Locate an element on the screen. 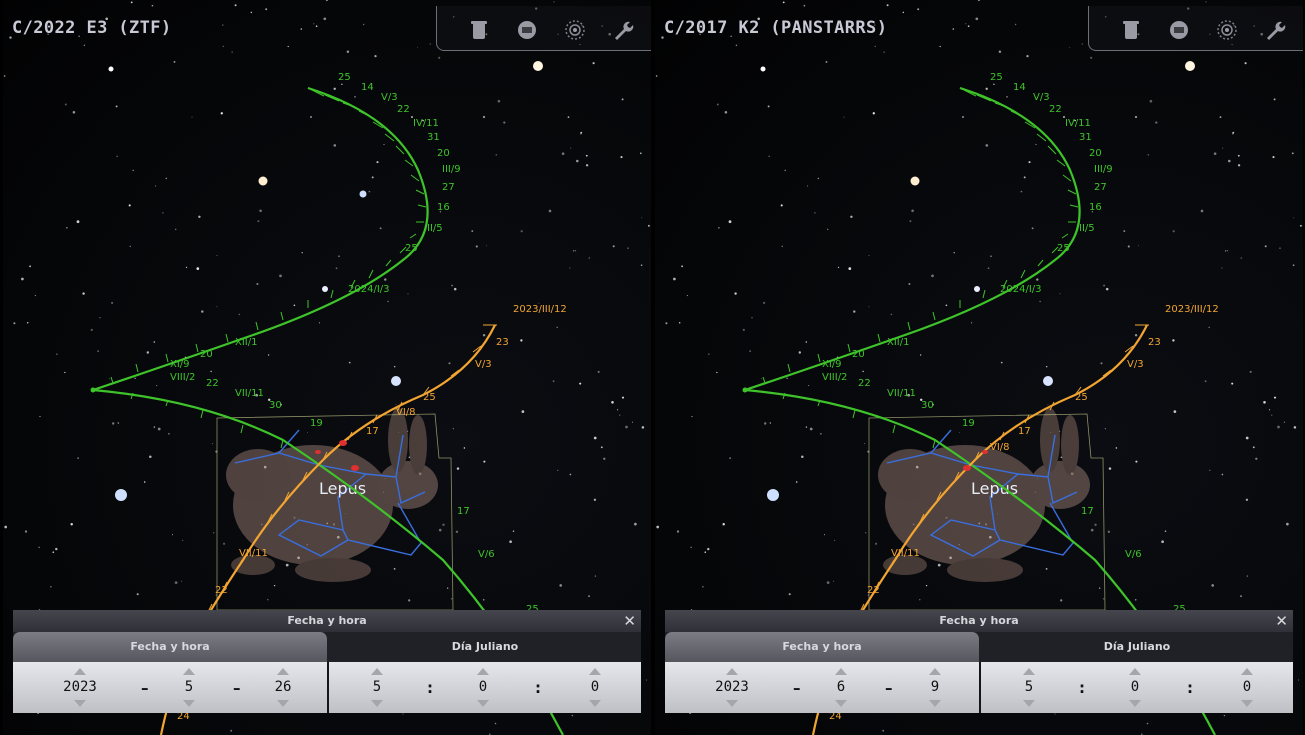 The width and height of the screenshot is (1305, 735). month-spinner: 6 is located at coordinates (841, 687).